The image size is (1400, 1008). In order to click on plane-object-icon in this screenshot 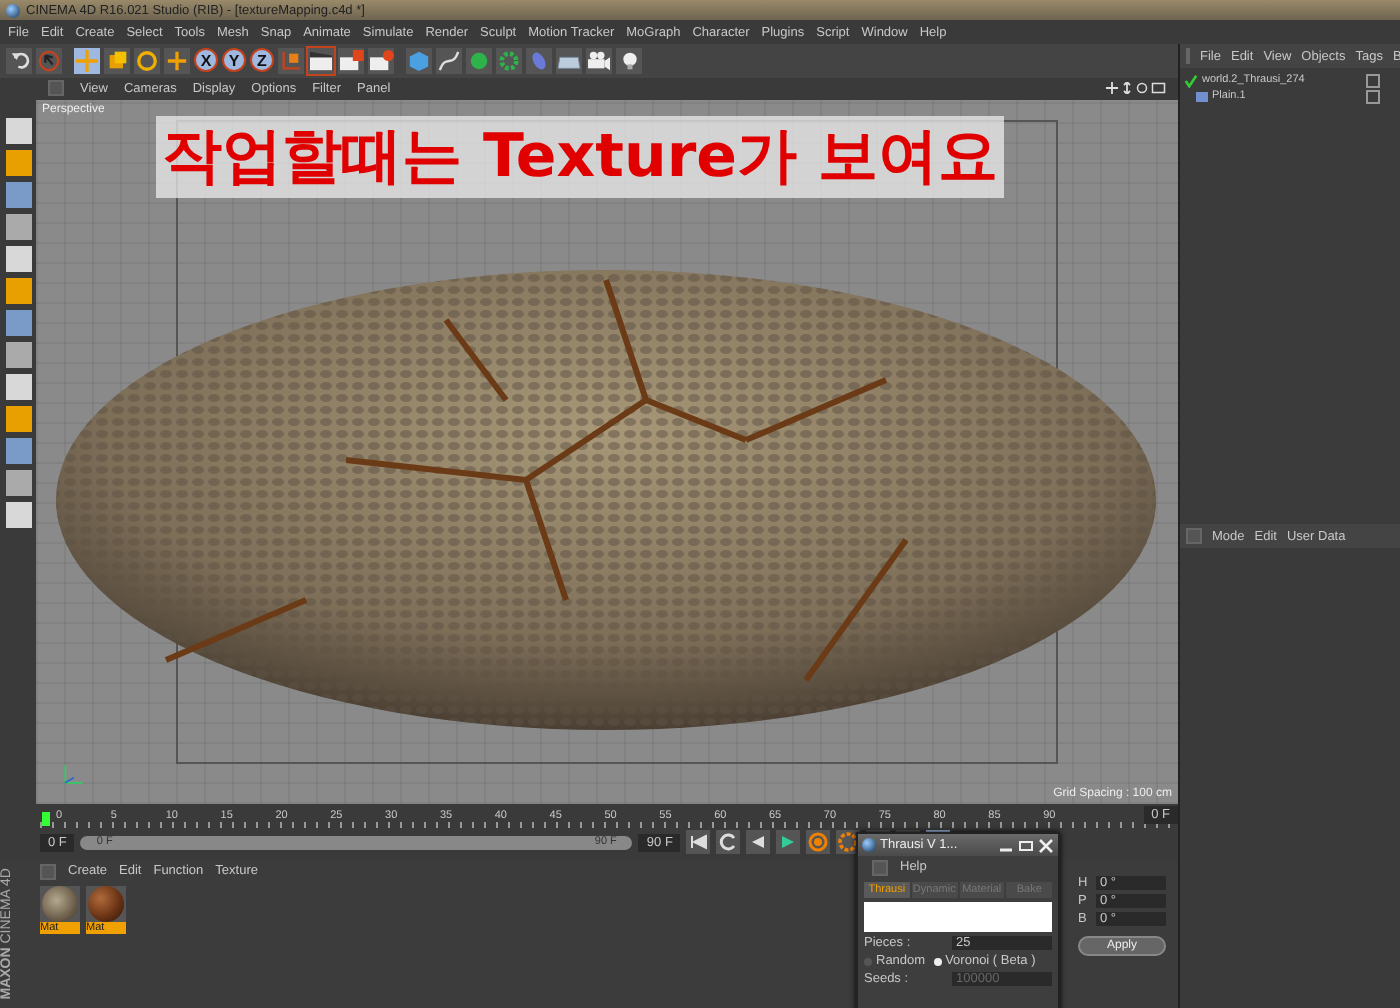, I will do `click(1202, 96)`.